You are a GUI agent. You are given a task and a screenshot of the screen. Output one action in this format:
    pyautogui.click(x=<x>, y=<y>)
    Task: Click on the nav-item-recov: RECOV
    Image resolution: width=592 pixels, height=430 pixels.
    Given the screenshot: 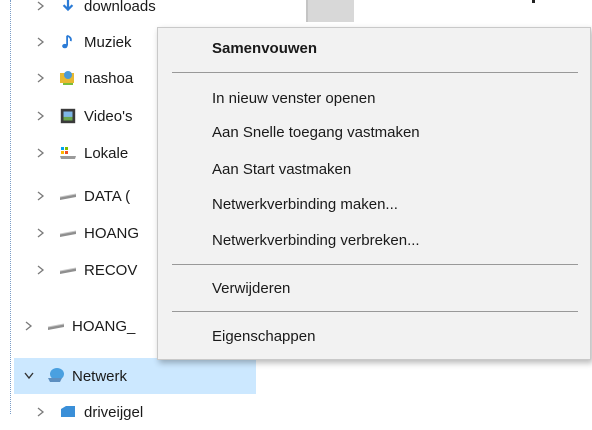 What is the action you would take?
    pyautogui.click(x=85, y=270)
    